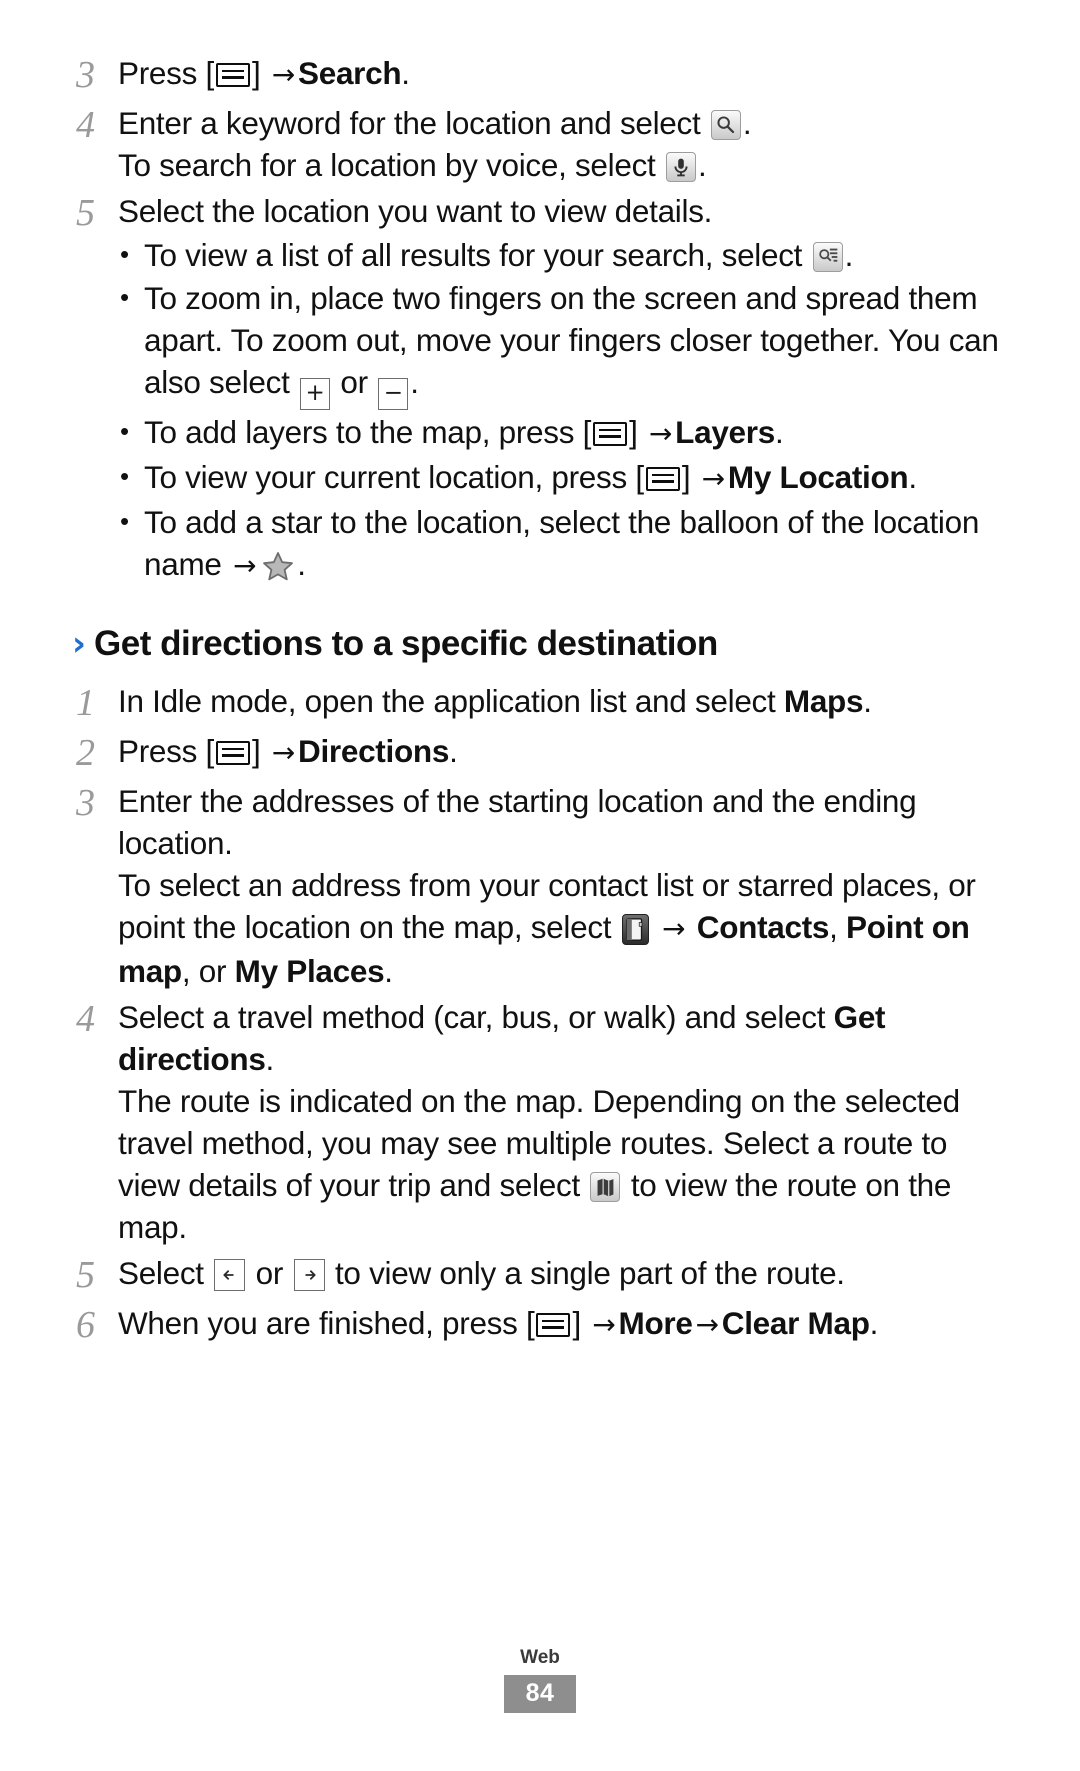 The height and width of the screenshot is (1771, 1080). Describe the element at coordinates (763, 927) in the screenshot. I see `option-contacts-label: Contacts` at that location.